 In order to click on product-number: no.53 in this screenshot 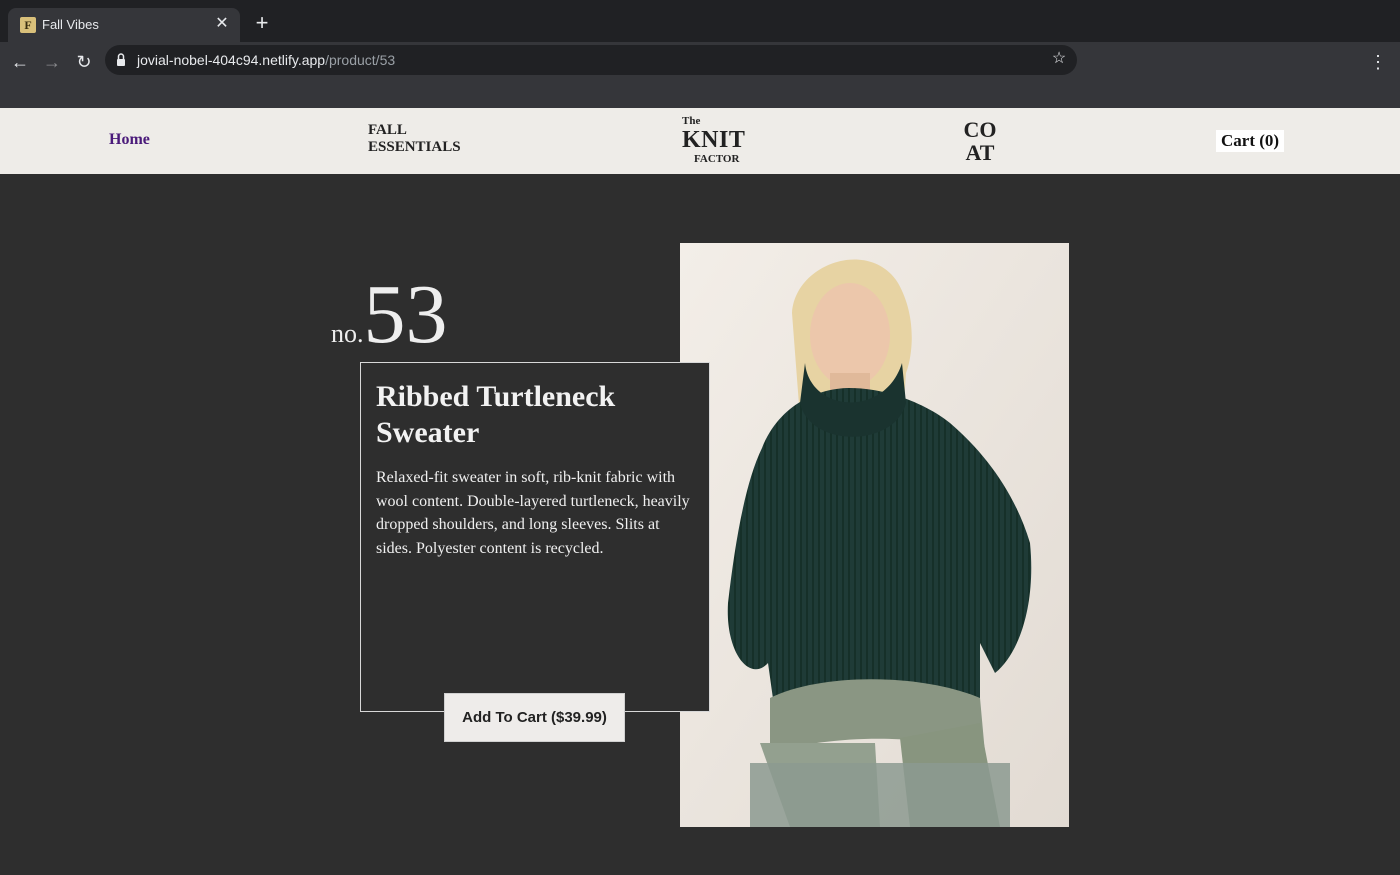, I will do `click(389, 315)`.